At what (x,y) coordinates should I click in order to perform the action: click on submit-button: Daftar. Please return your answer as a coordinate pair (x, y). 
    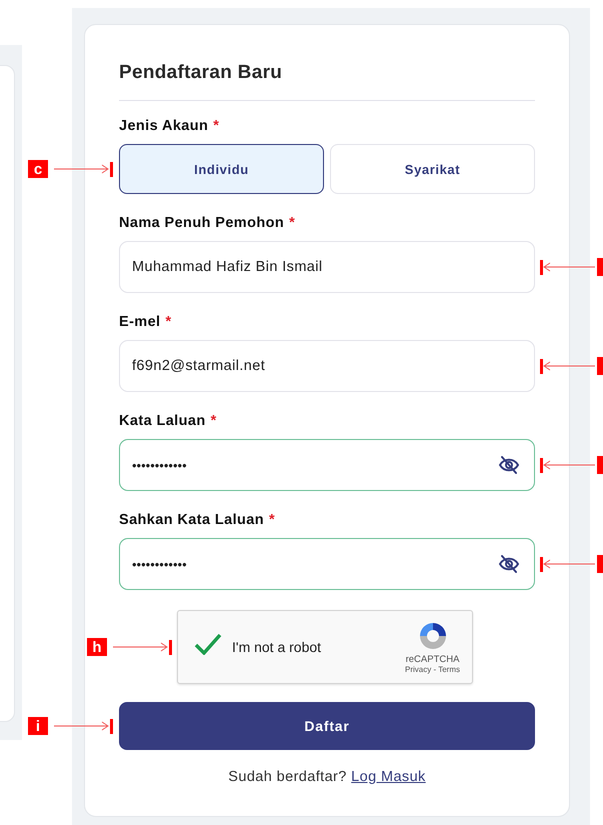
    Looking at the image, I should click on (327, 726).